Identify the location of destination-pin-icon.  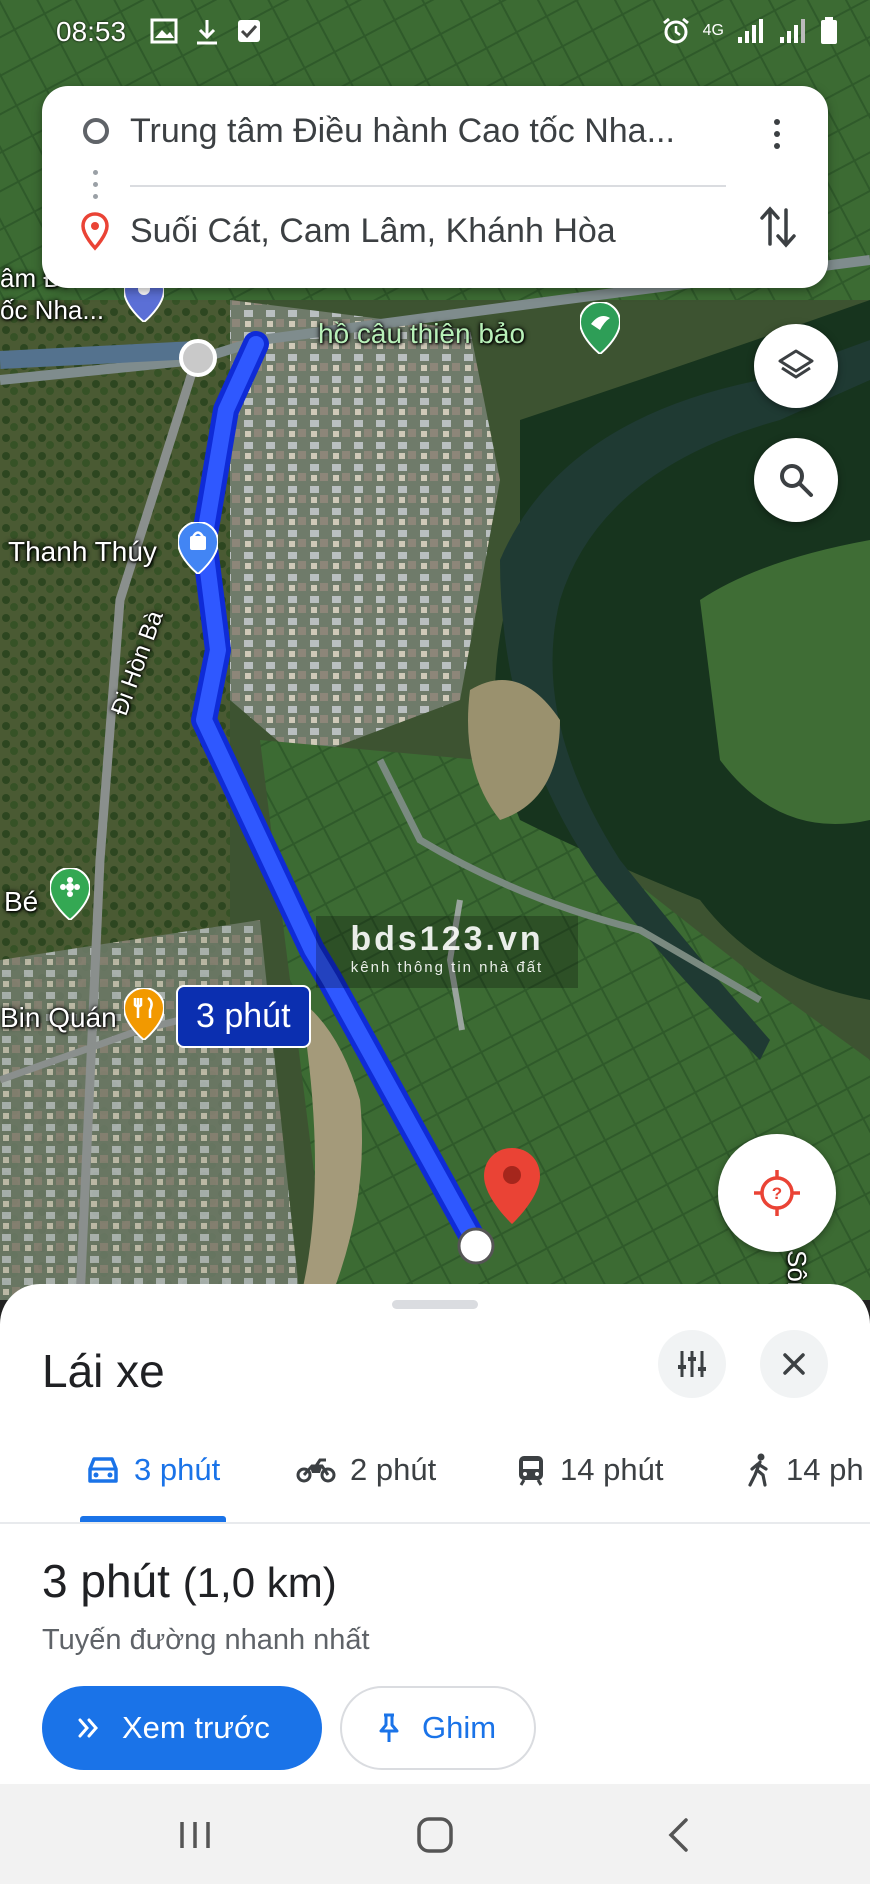
(95, 231).